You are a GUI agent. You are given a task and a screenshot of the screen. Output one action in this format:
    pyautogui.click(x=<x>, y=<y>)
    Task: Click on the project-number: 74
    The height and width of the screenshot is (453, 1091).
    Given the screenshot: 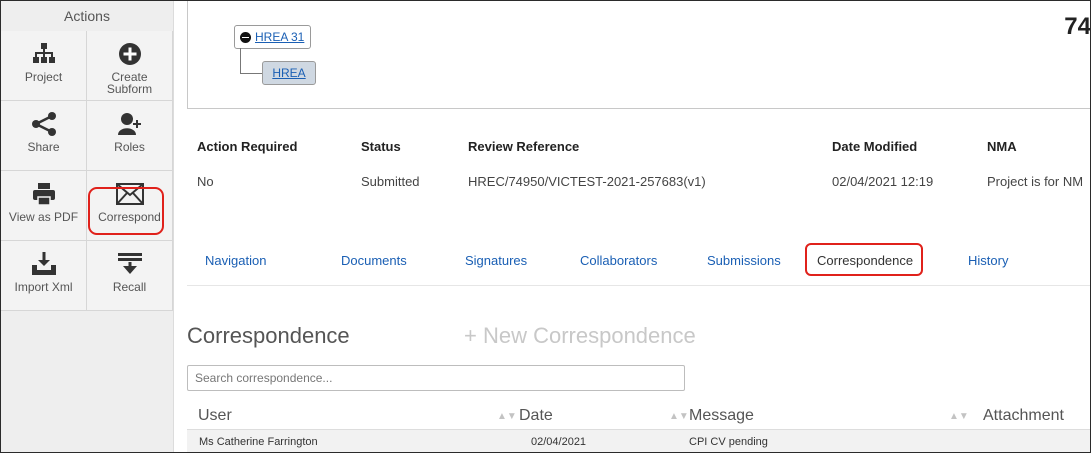 What is the action you would take?
    pyautogui.click(x=1077, y=26)
    